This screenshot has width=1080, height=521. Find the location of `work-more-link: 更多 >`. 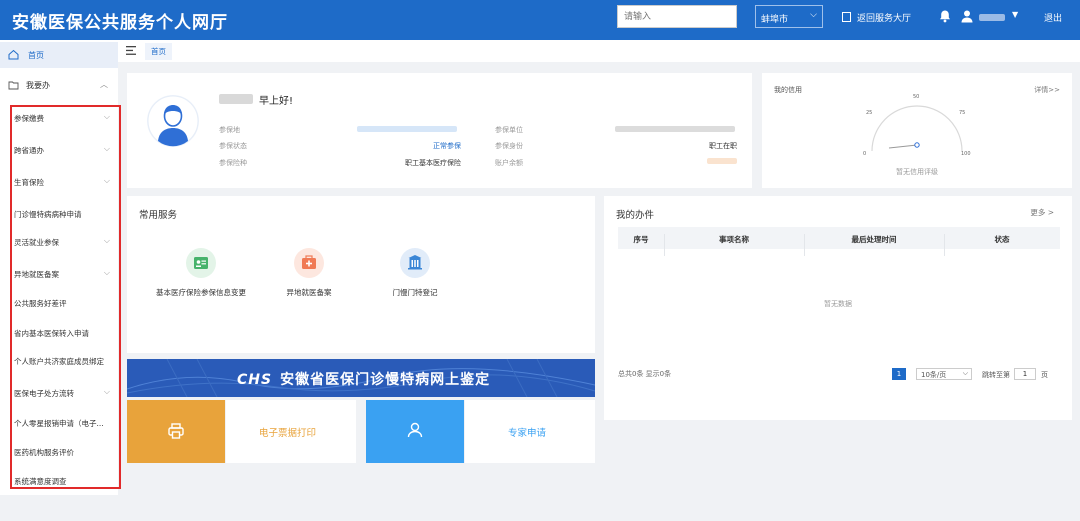

work-more-link: 更多 > is located at coordinates (1042, 212).